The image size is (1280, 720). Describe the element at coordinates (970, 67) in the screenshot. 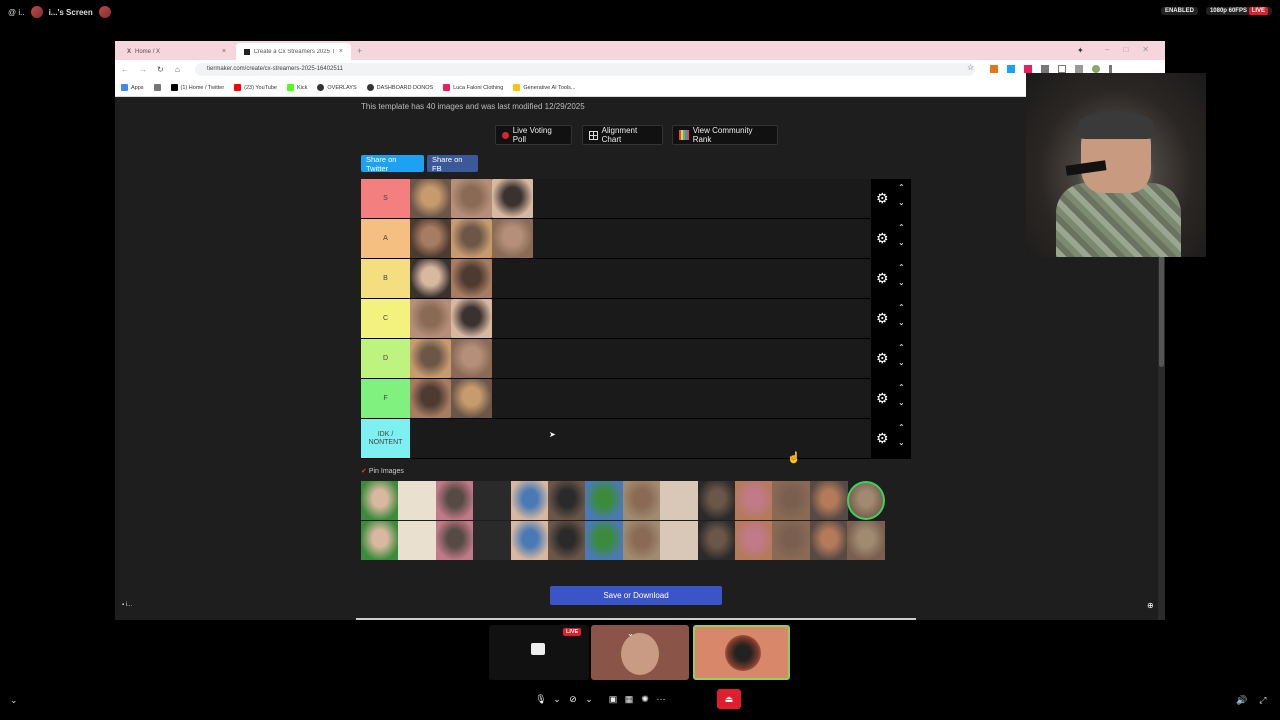

I see `star-icon: ☆` at that location.